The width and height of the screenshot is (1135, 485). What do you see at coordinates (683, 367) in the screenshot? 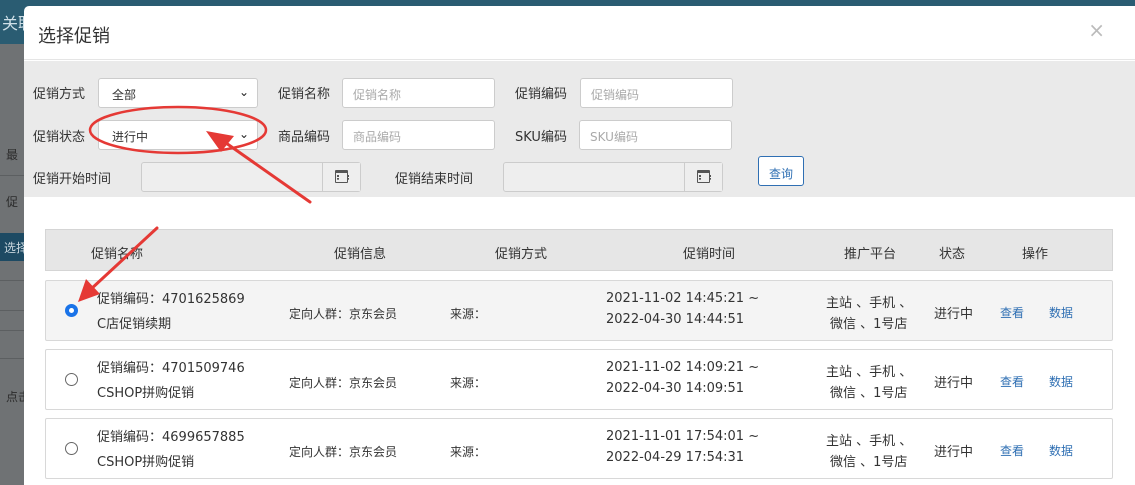
I see `promo-time-start: 2021-11-02 14:09:21 ~` at bounding box center [683, 367].